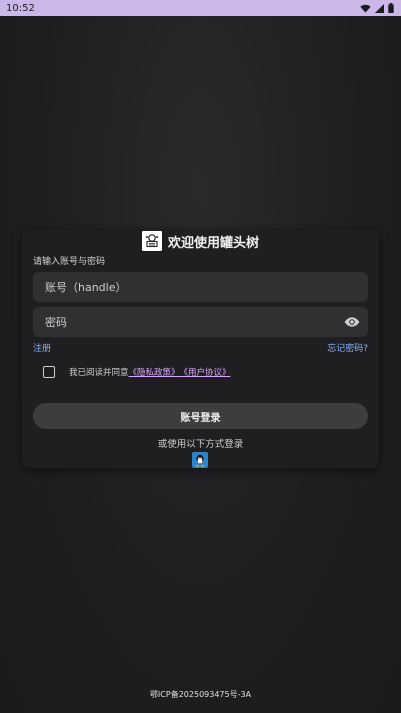 The image size is (401, 713). Describe the element at coordinates (200, 416) in the screenshot. I see `login-button: 账号登录` at that location.